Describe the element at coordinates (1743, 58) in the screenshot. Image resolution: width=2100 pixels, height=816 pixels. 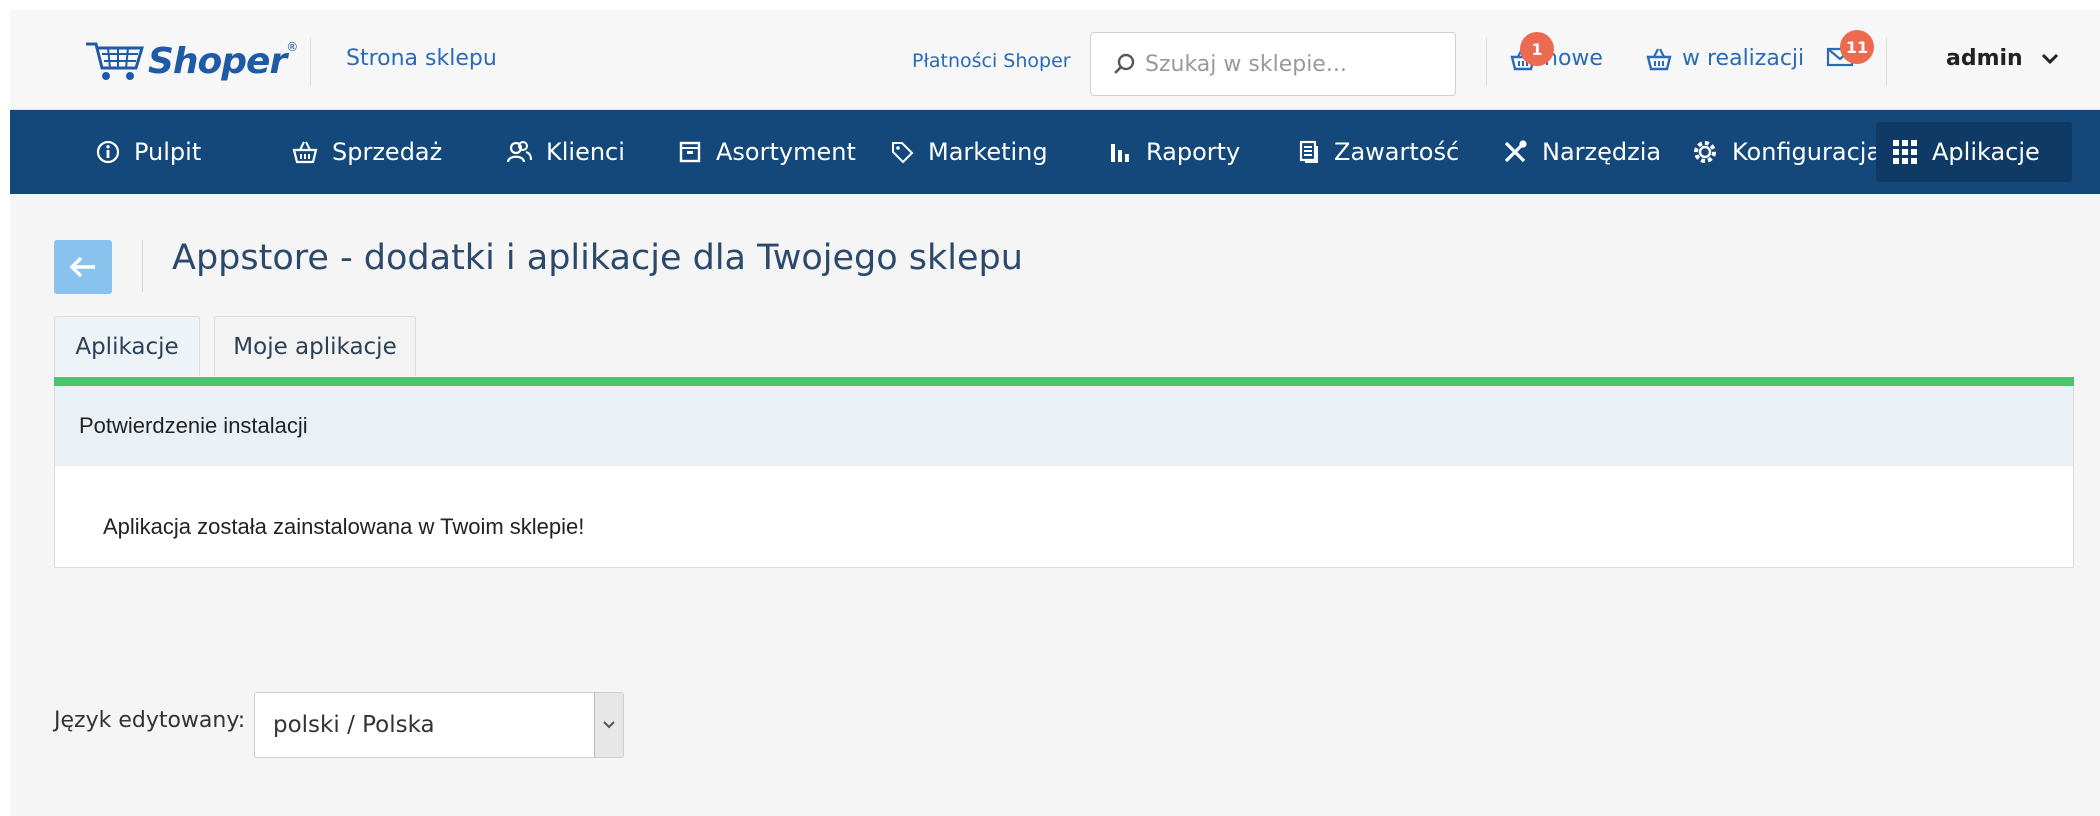
I see `orders-in-progress-label: w realizacji` at that location.